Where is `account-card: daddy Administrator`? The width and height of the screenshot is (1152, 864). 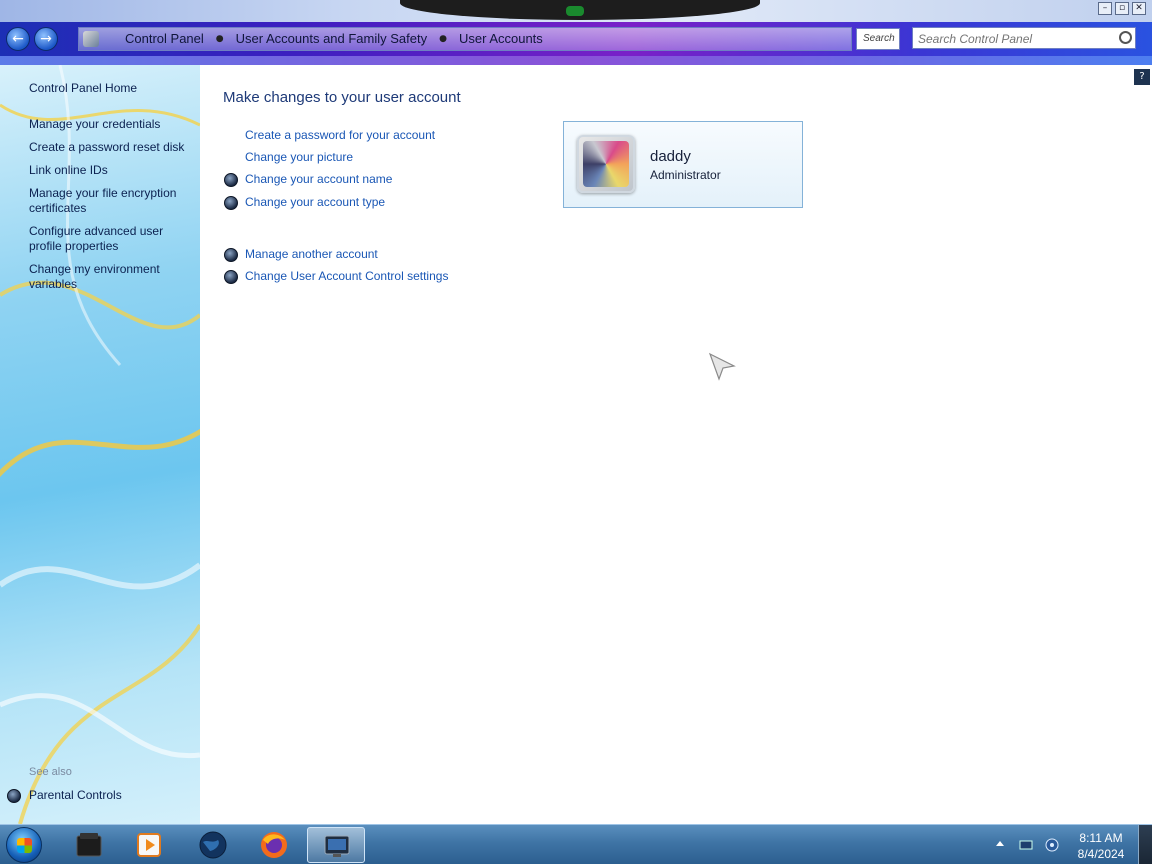
account-card: daddy Administrator is located at coordinates (683, 164).